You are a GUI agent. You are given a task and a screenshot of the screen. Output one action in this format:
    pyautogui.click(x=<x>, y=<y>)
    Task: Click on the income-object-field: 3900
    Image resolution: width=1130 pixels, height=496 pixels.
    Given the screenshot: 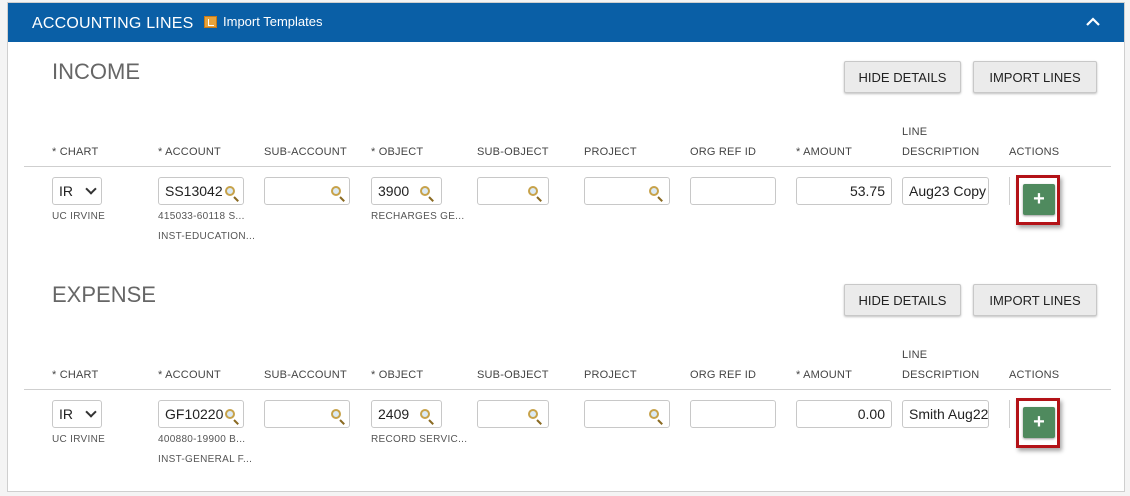 What is the action you would take?
    pyautogui.click(x=406, y=191)
    